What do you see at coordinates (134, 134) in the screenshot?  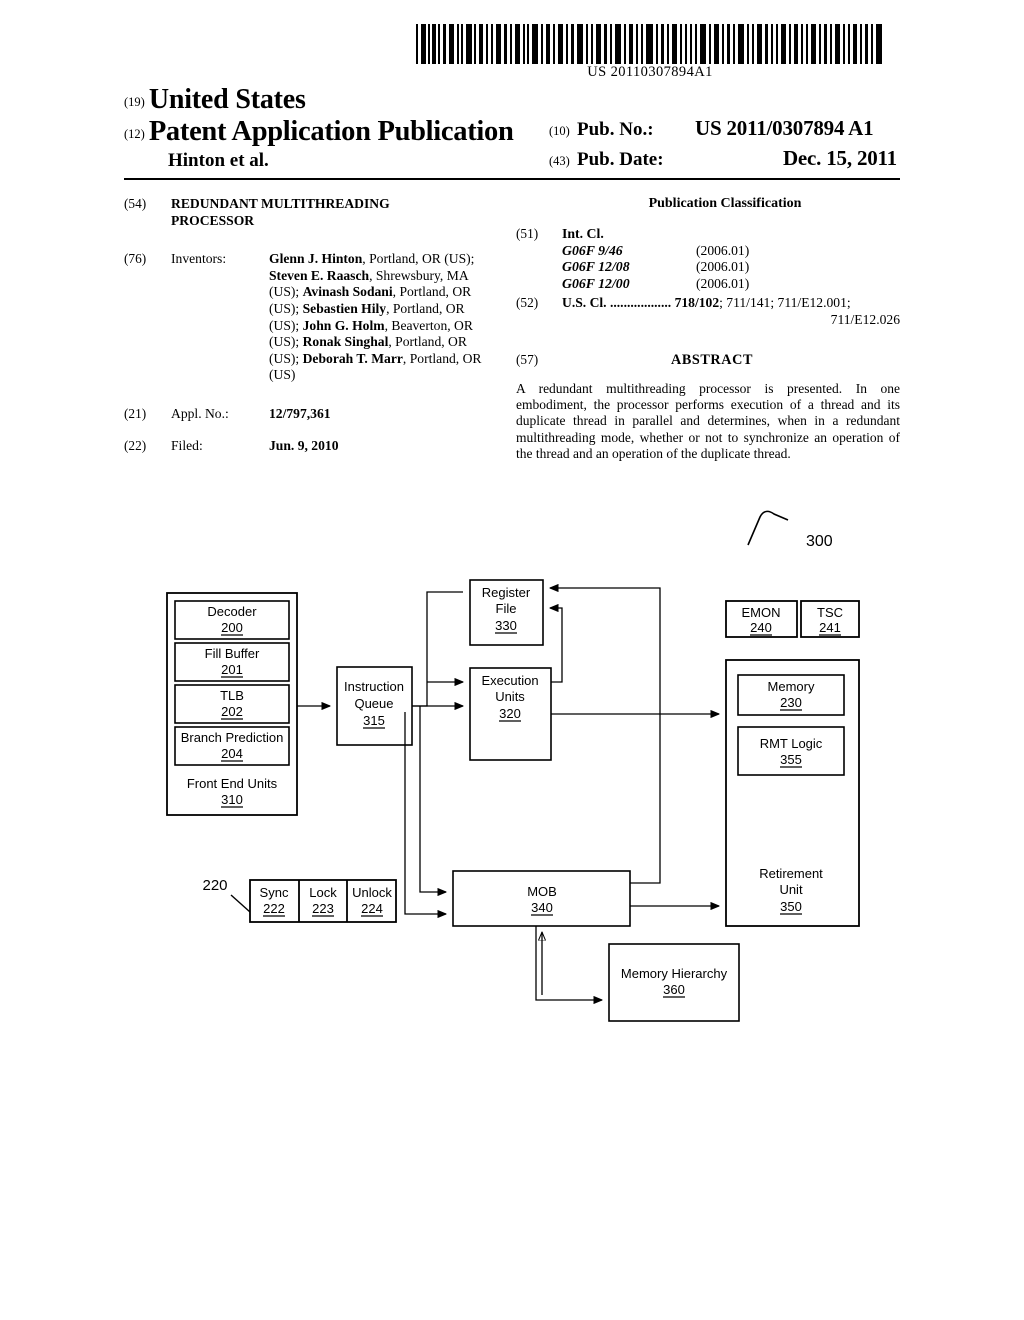 I see `tag-12: (12)` at bounding box center [134, 134].